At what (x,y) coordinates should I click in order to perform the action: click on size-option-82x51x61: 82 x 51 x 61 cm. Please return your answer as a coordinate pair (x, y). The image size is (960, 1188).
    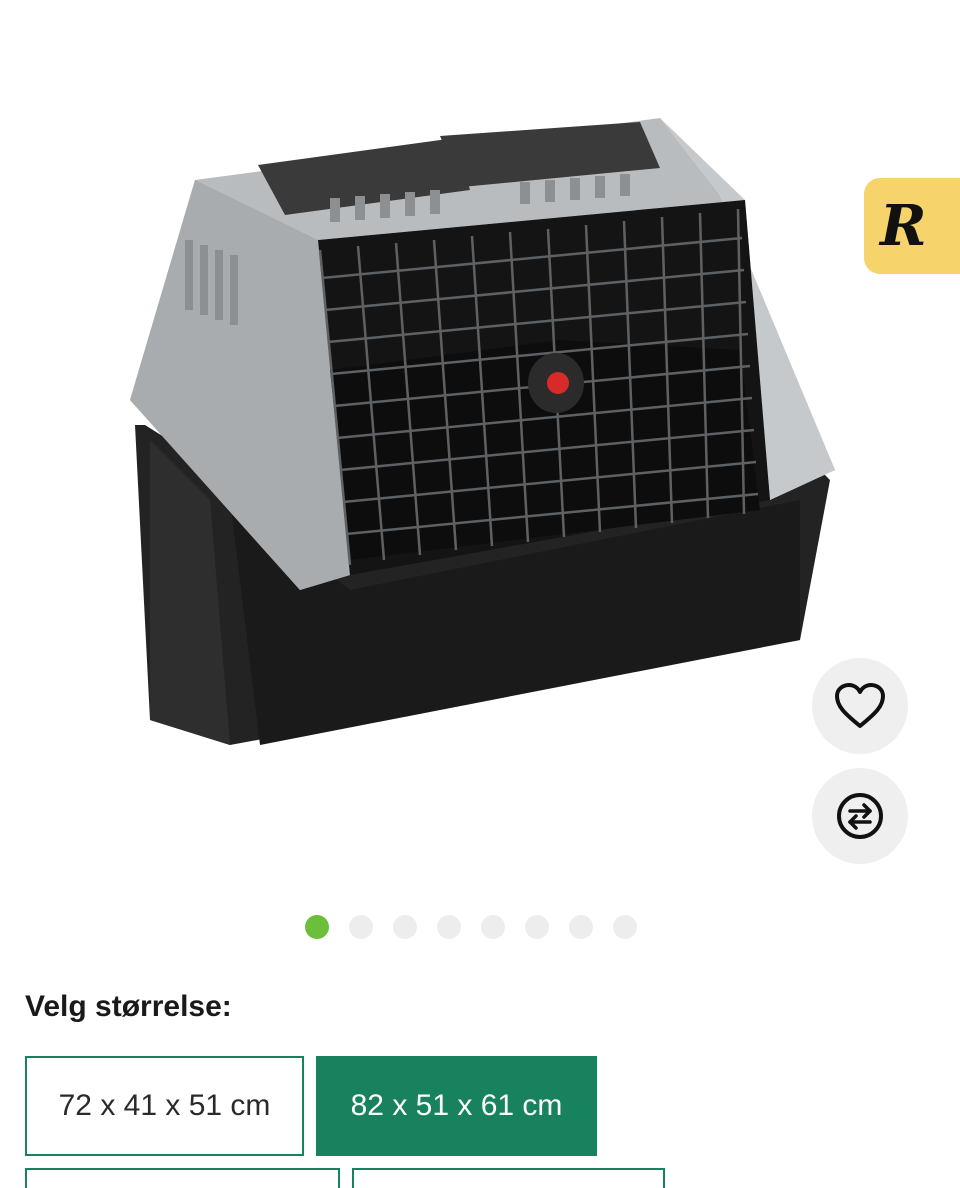
    Looking at the image, I should click on (456, 1106).